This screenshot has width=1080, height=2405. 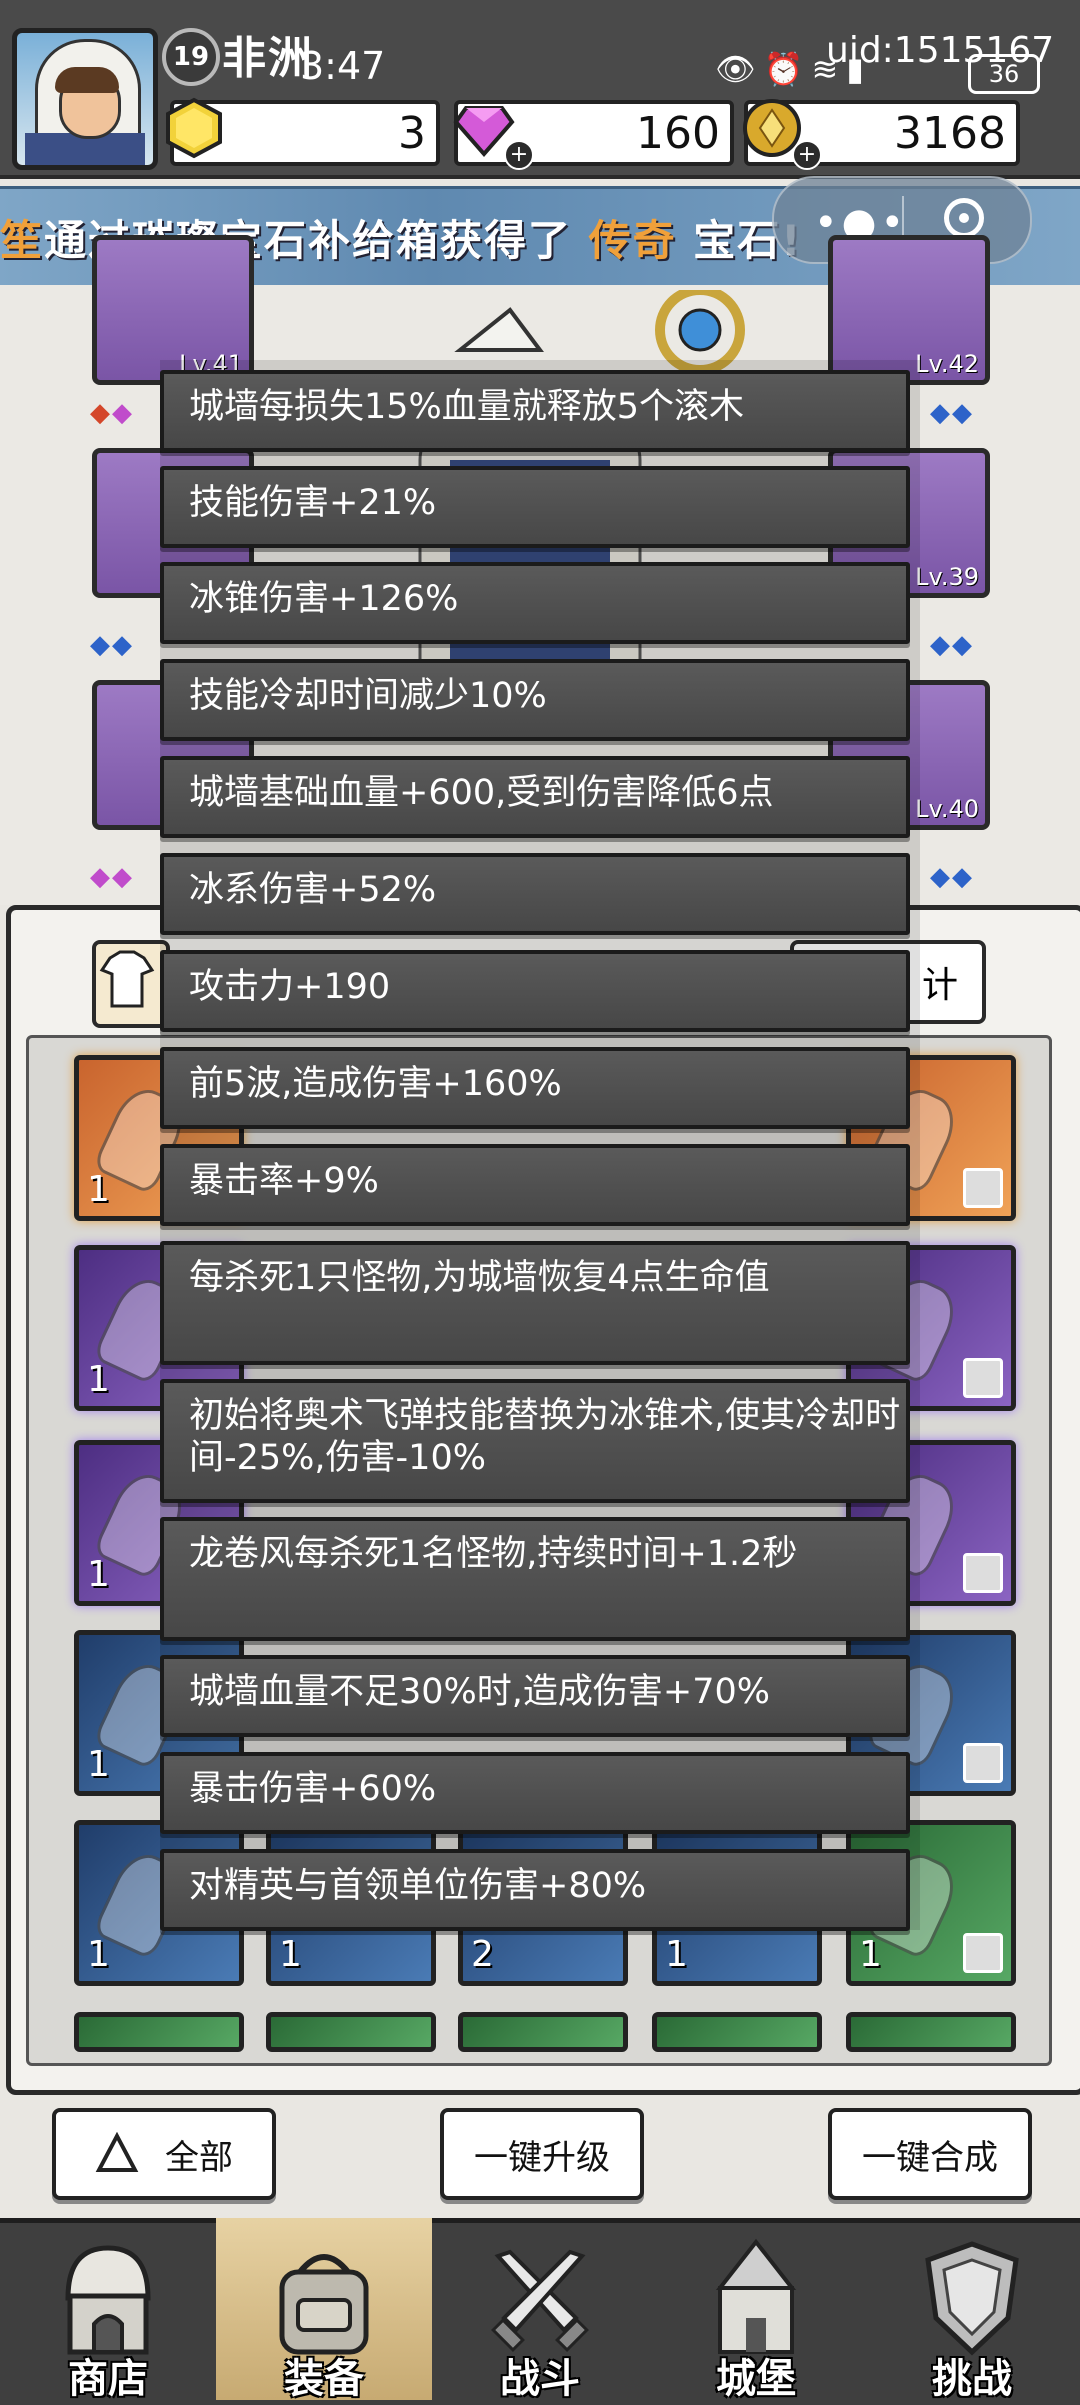 I want to click on wifi-icon: ≋, so click(x=829, y=69).